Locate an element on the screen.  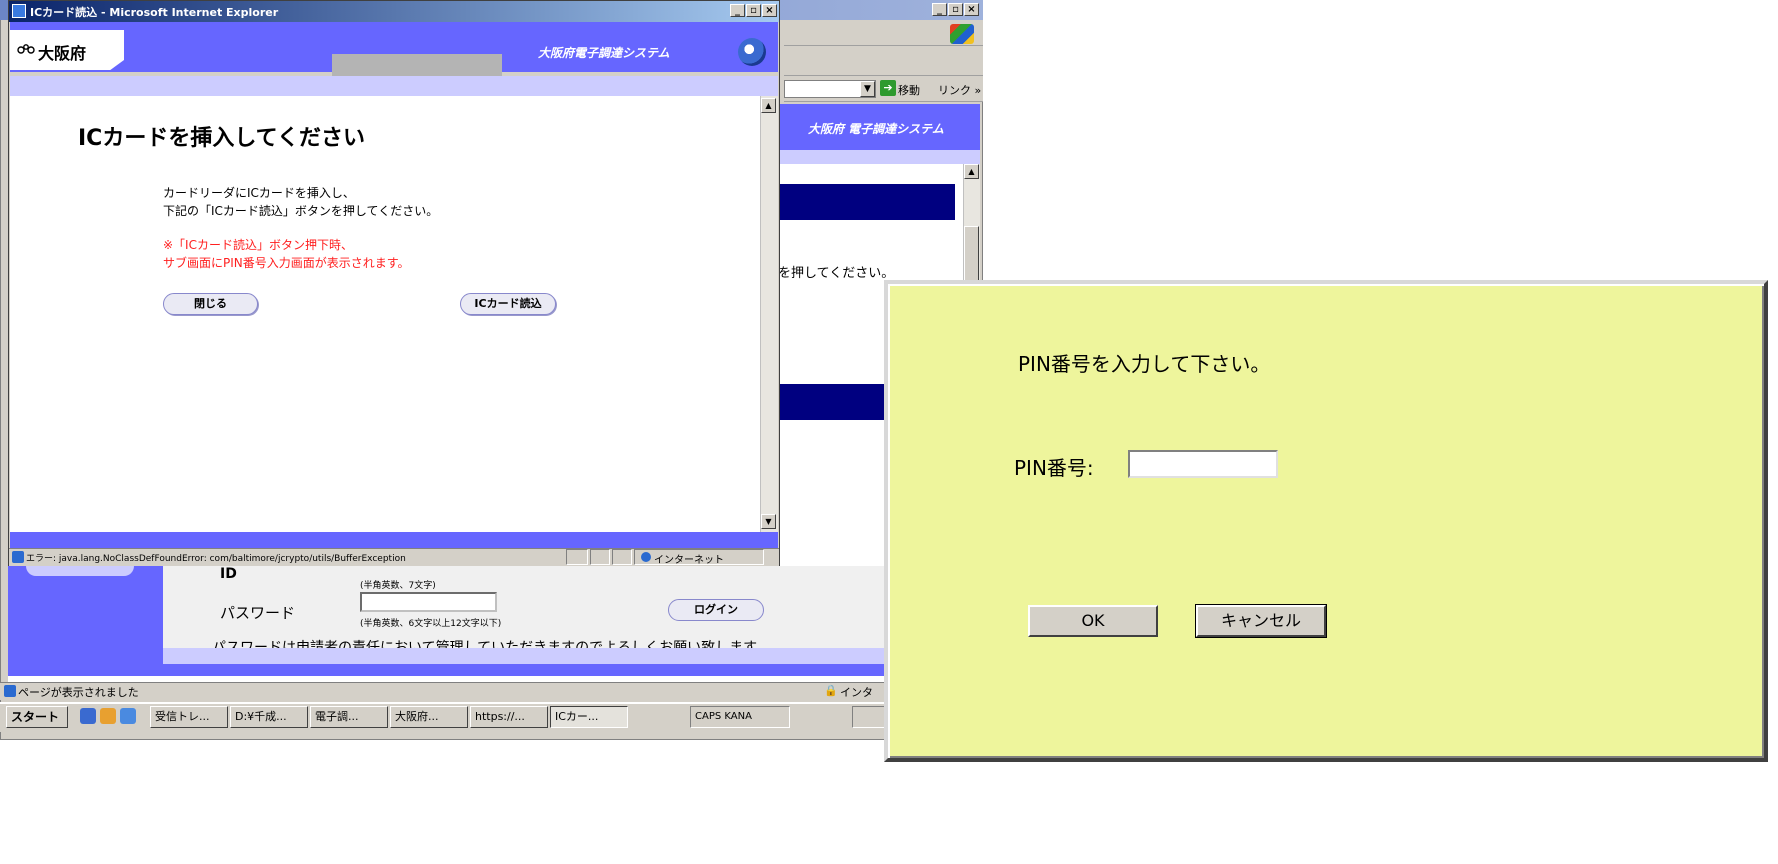
ic-bottom-band is located at coordinates (394, 540).